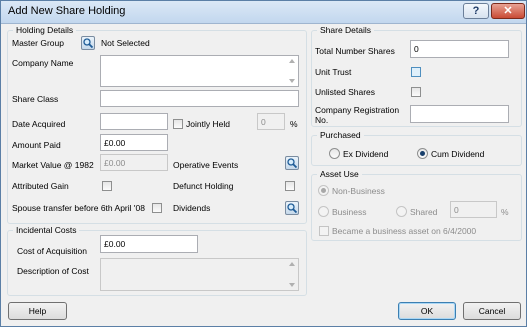  I want to click on ex-dividend-radio, so click(334, 153).